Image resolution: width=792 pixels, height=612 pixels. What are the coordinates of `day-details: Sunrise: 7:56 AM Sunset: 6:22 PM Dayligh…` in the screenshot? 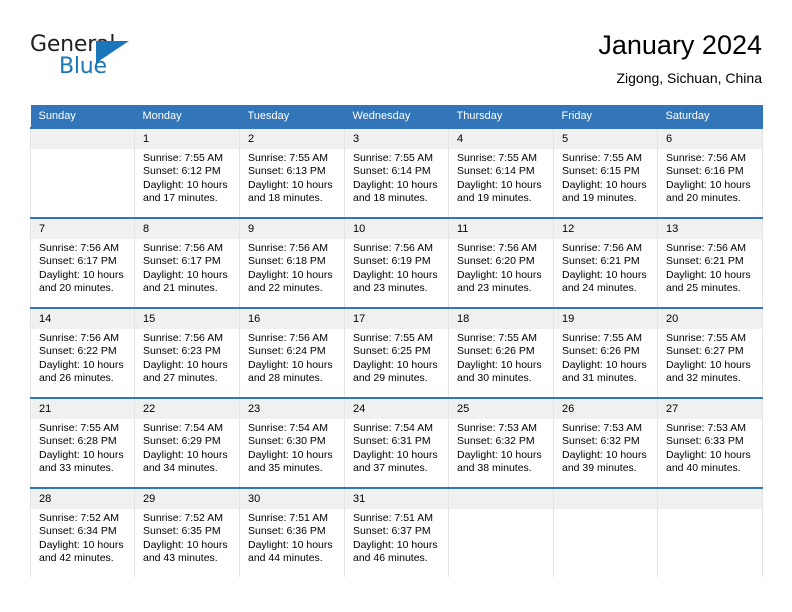 It's located at (82, 357).